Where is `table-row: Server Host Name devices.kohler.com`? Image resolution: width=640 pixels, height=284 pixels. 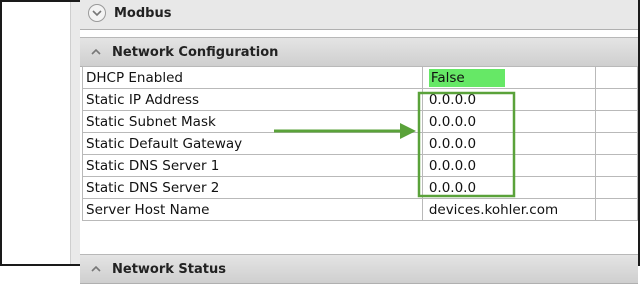
table-row: Server Host Name devices.kohler.com is located at coordinates (360, 209).